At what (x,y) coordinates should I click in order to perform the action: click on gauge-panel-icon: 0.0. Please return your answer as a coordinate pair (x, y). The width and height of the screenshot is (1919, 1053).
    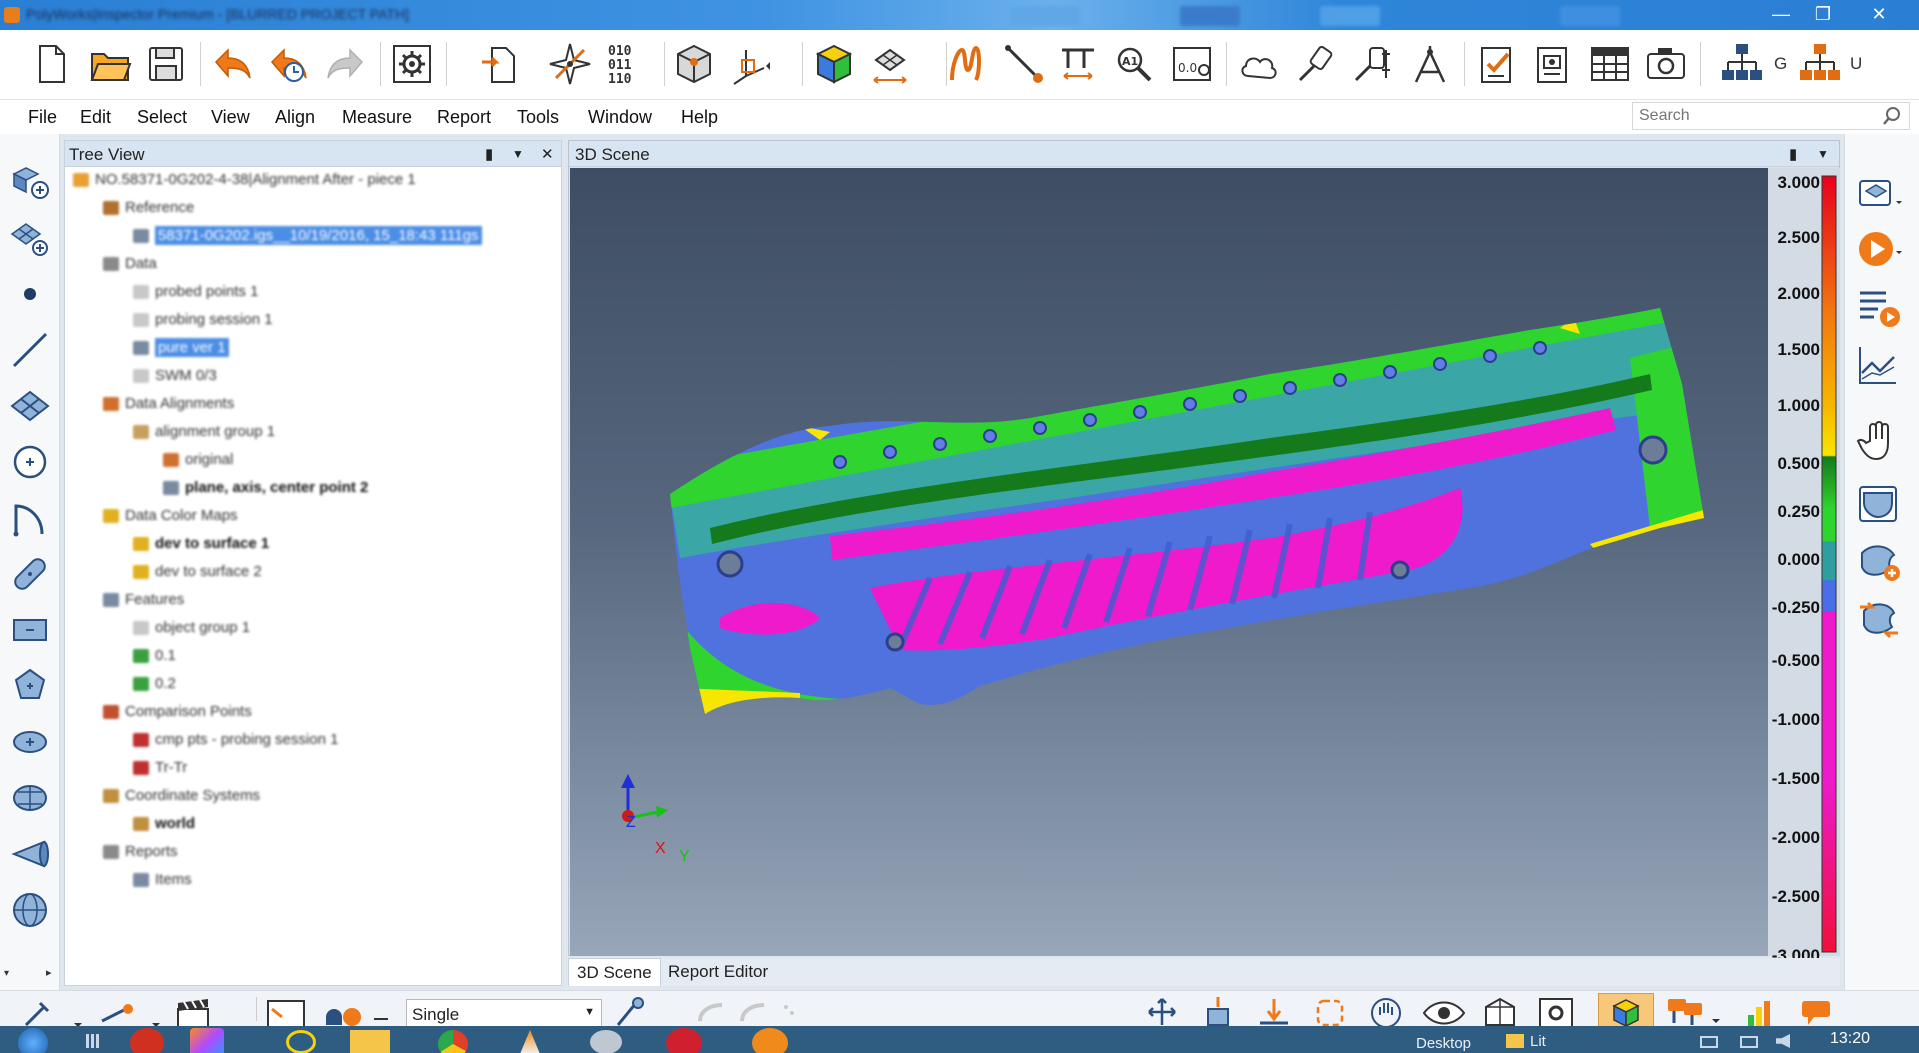
    Looking at the image, I should click on (1192, 64).